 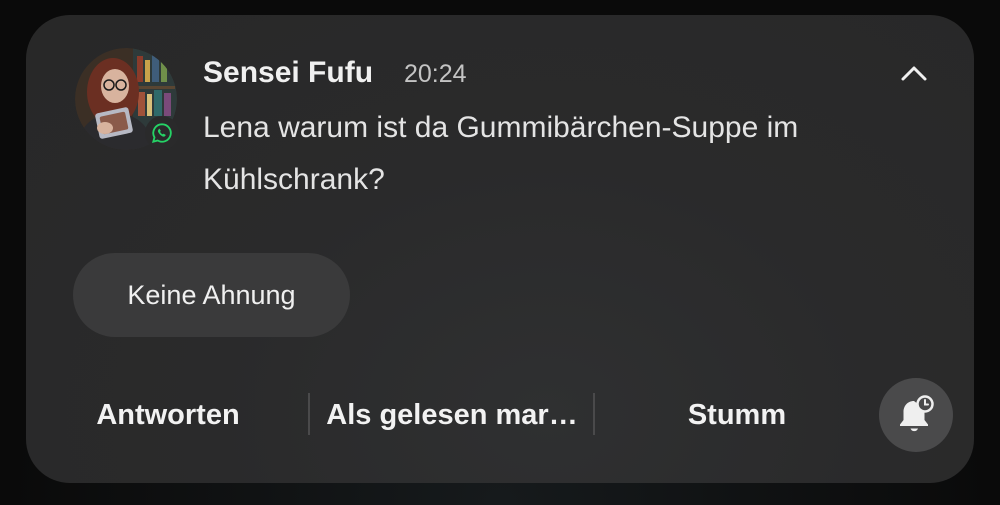 What do you see at coordinates (435, 74) in the screenshot?
I see `timestamp: 20:24` at bounding box center [435, 74].